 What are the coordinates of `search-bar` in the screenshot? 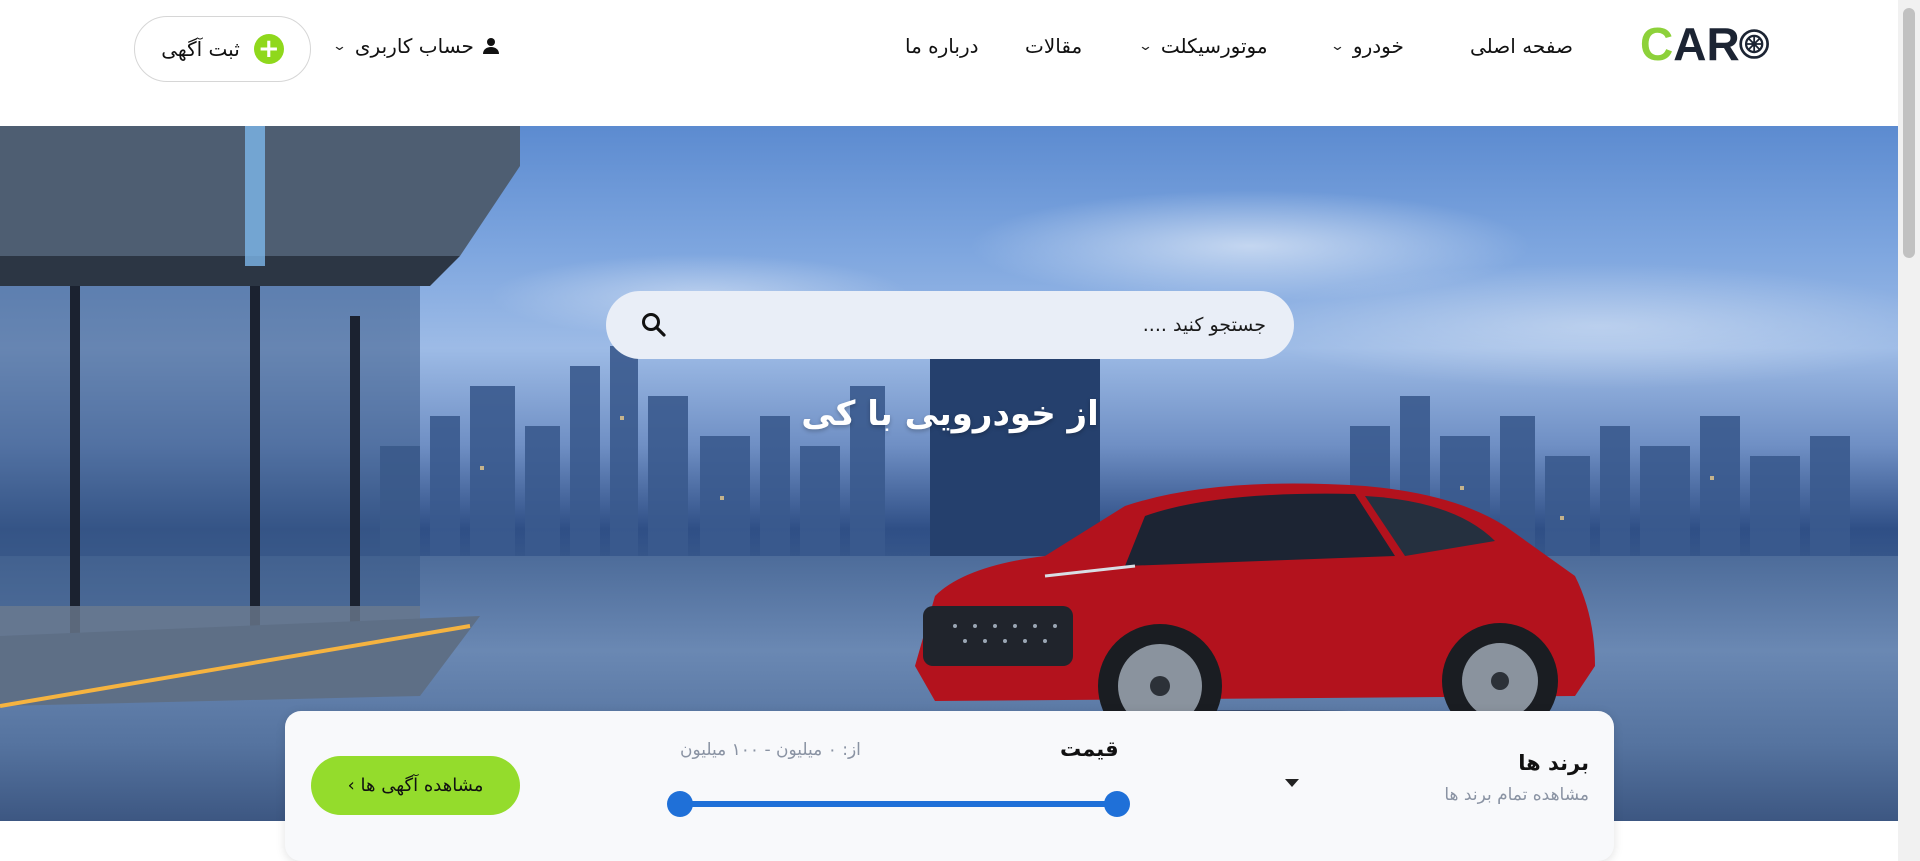 It's located at (950, 325).